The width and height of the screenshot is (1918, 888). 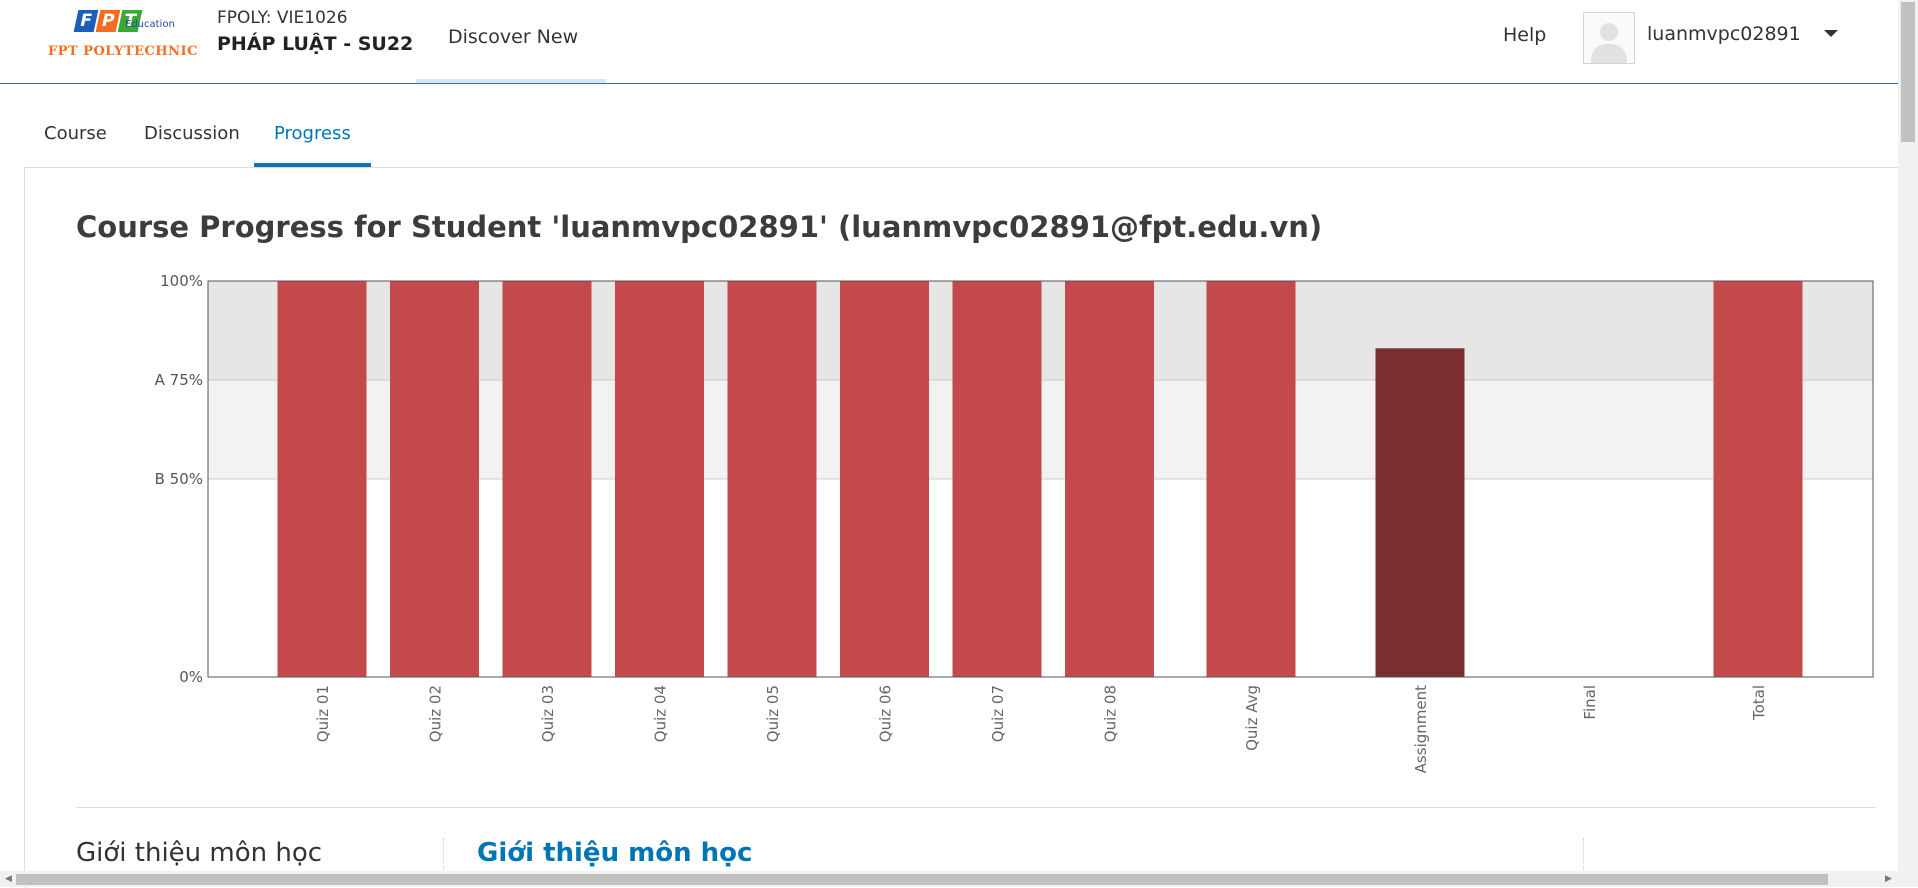 I want to click on course-name: PHÁP LUẬT - SU22, so click(x=315, y=44).